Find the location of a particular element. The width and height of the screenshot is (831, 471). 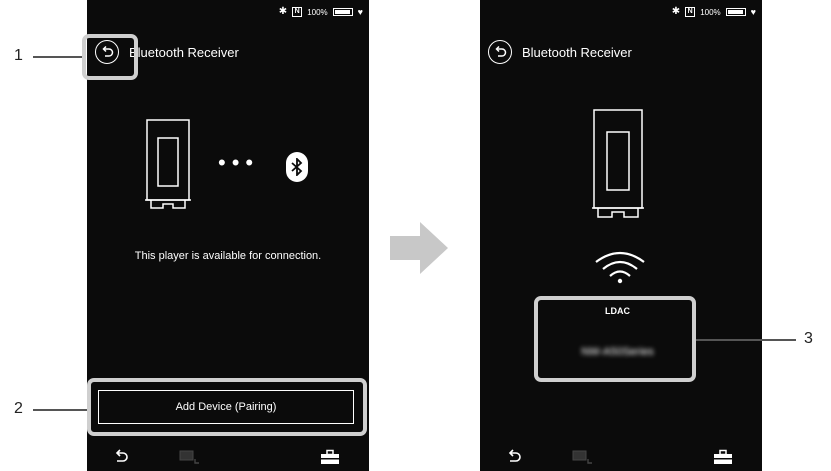

callout-number-3: 3 is located at coordinates (808, 338).